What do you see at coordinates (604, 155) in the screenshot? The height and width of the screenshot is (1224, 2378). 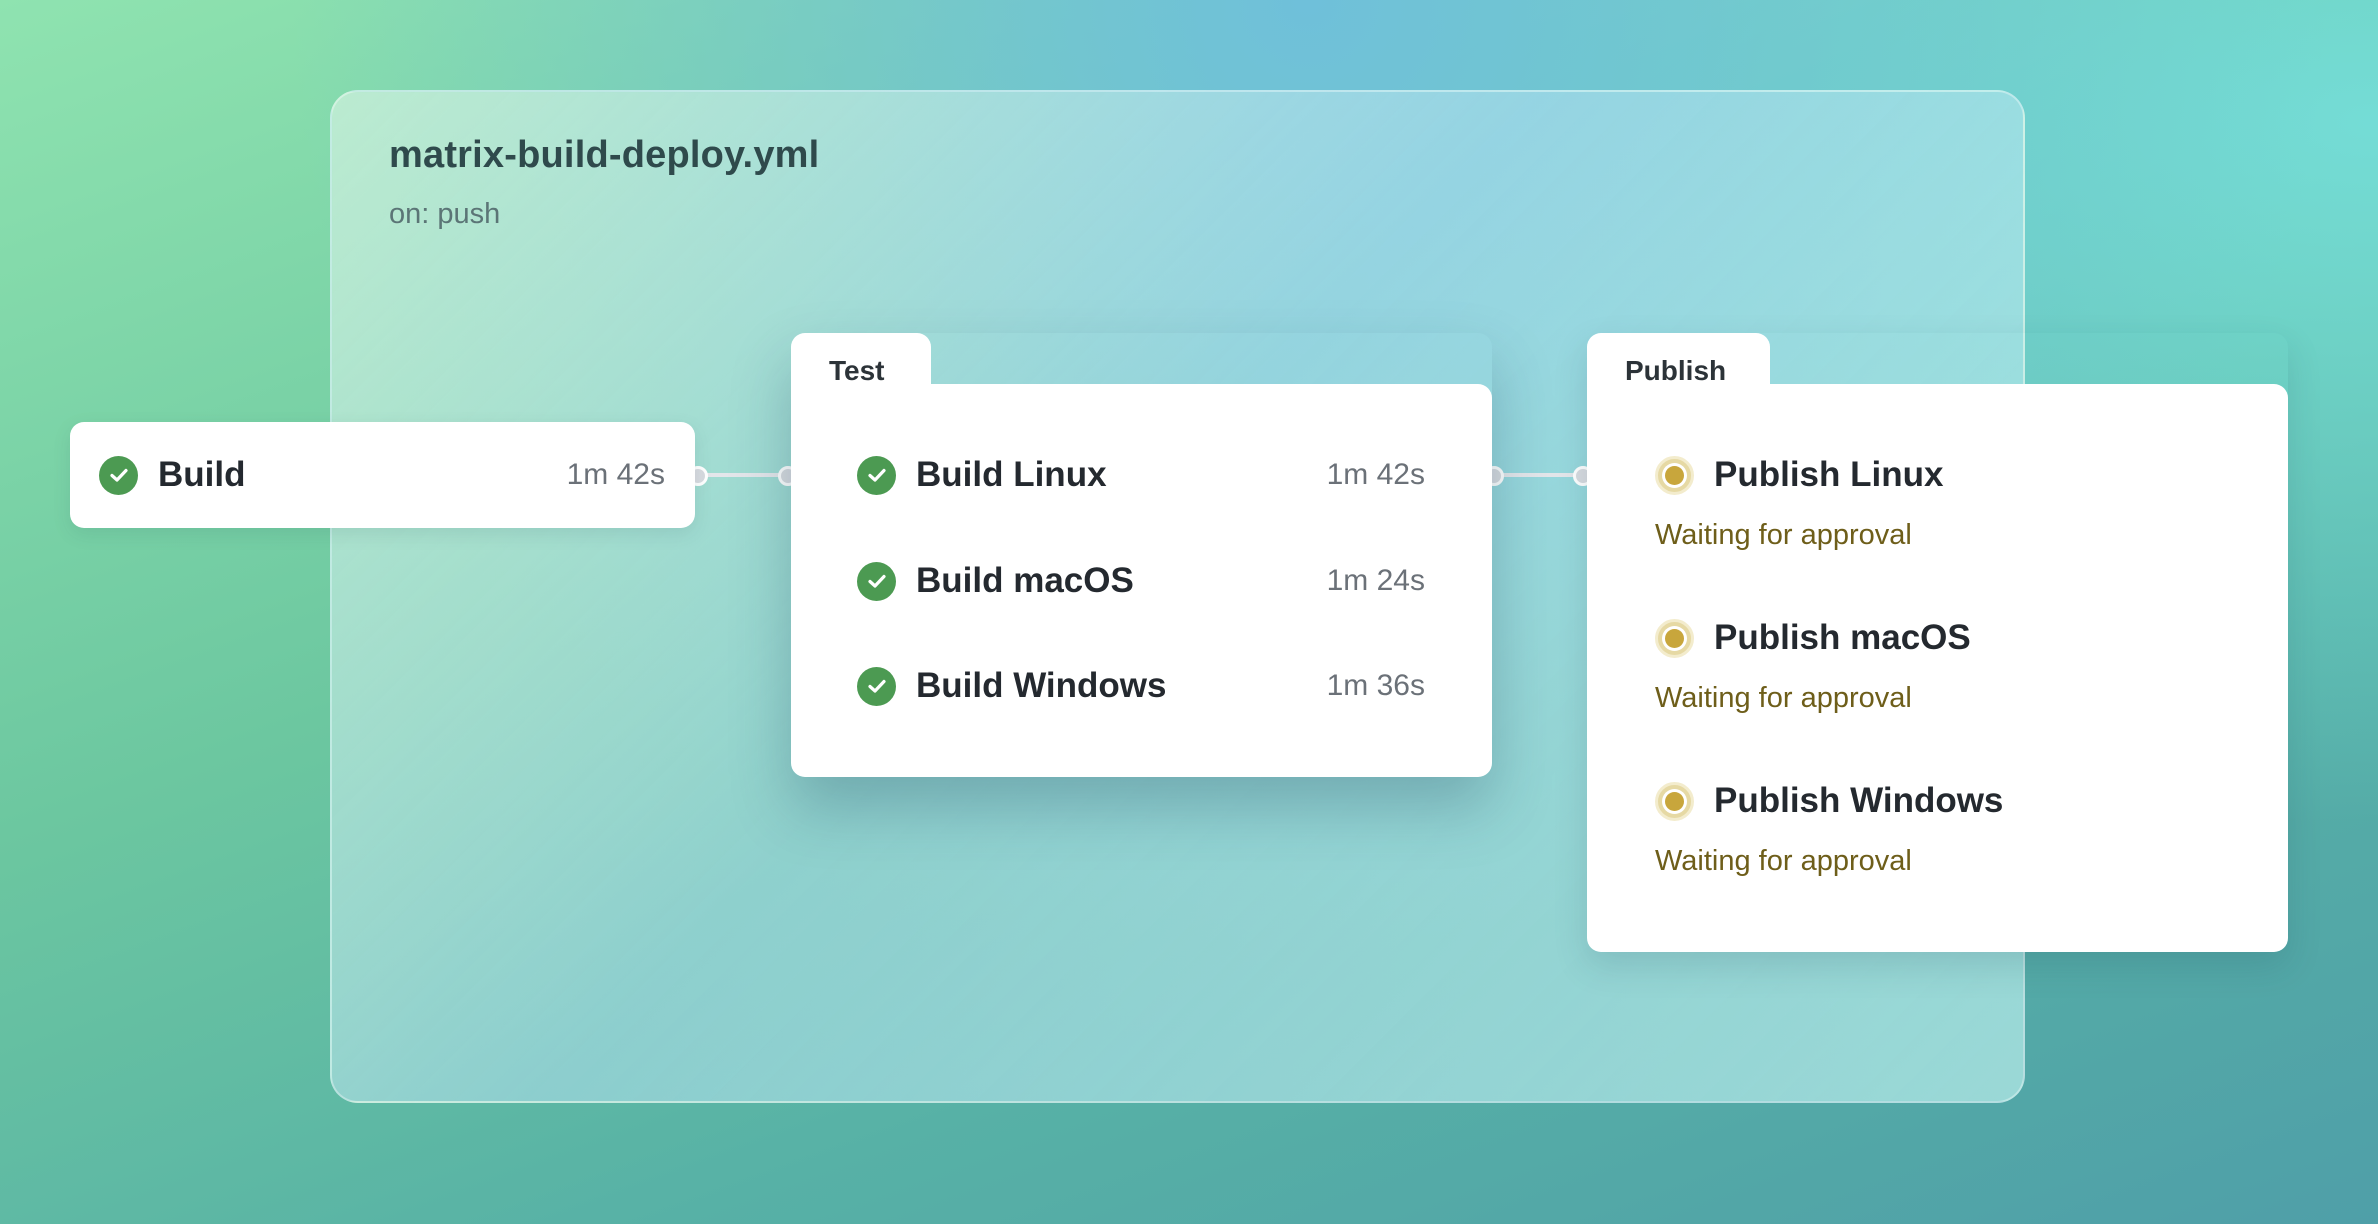 I see `workflow-title: matrix-build-deploy.yml` at bounding box center [604, 155].